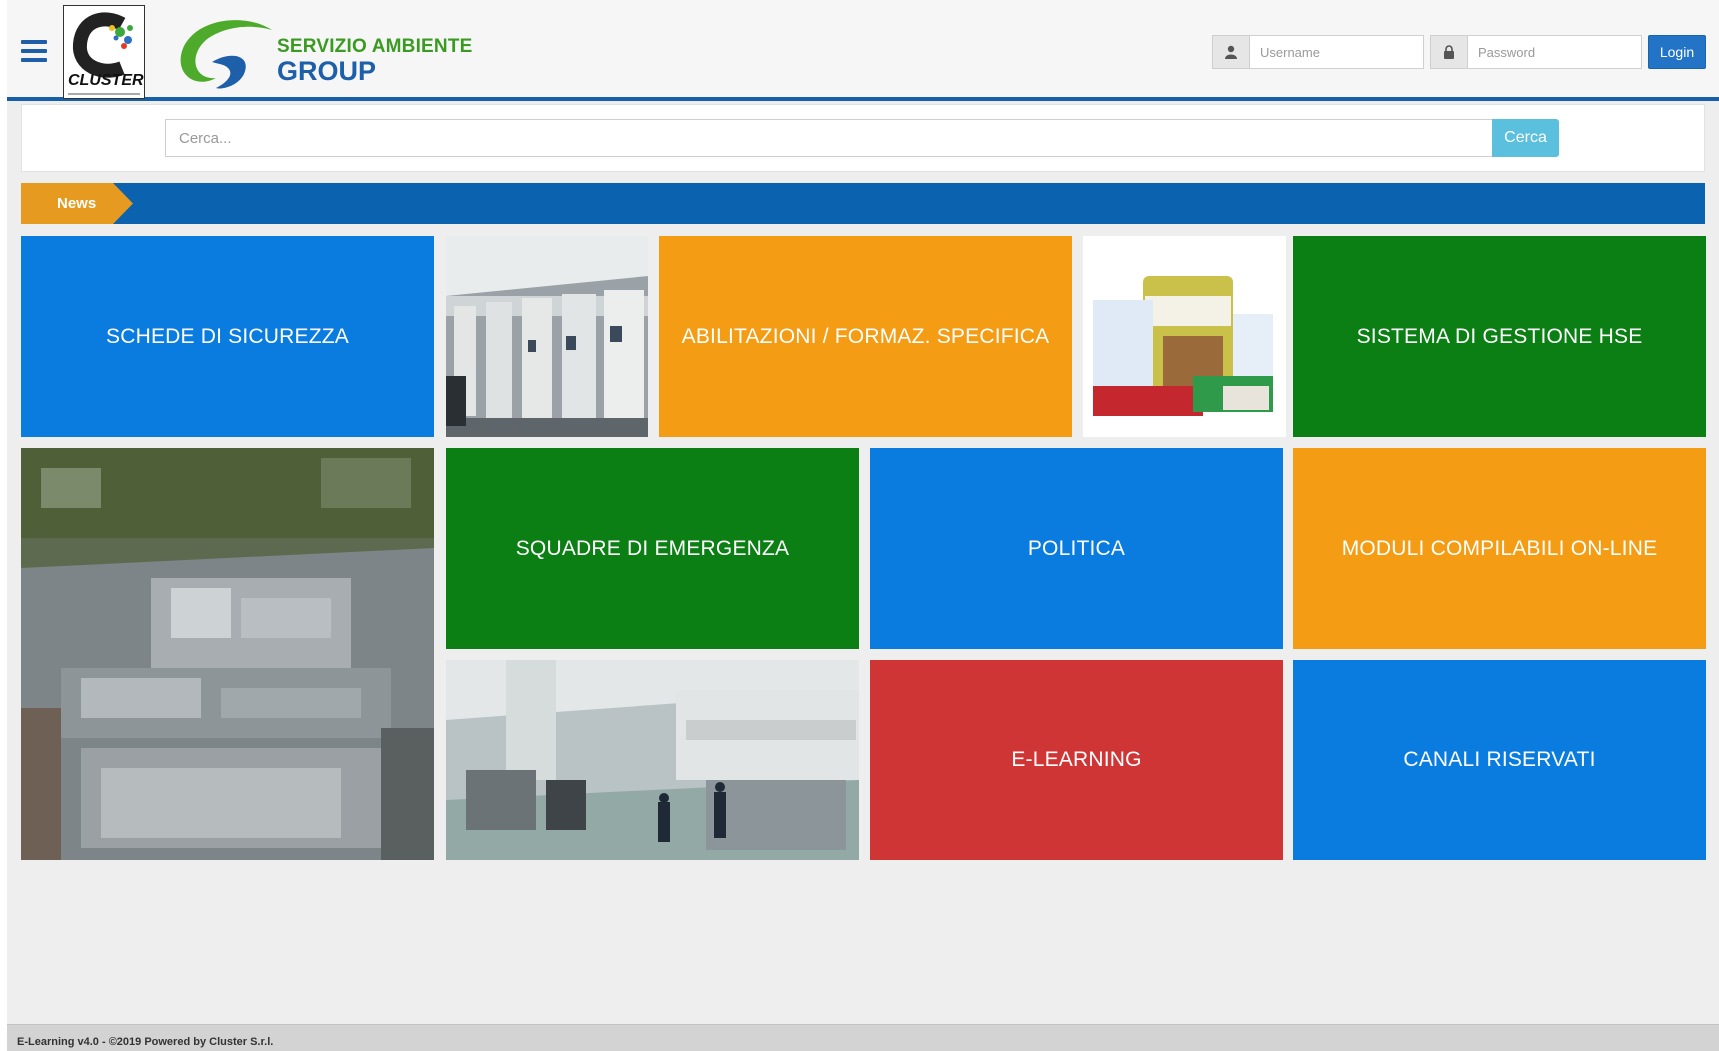 The height and width of the screenshot is (1051, 1719). What do you see at coordinates (34, 51) in the screenshot?
I see `hamburger-icon` at bounding box center [34, 51].